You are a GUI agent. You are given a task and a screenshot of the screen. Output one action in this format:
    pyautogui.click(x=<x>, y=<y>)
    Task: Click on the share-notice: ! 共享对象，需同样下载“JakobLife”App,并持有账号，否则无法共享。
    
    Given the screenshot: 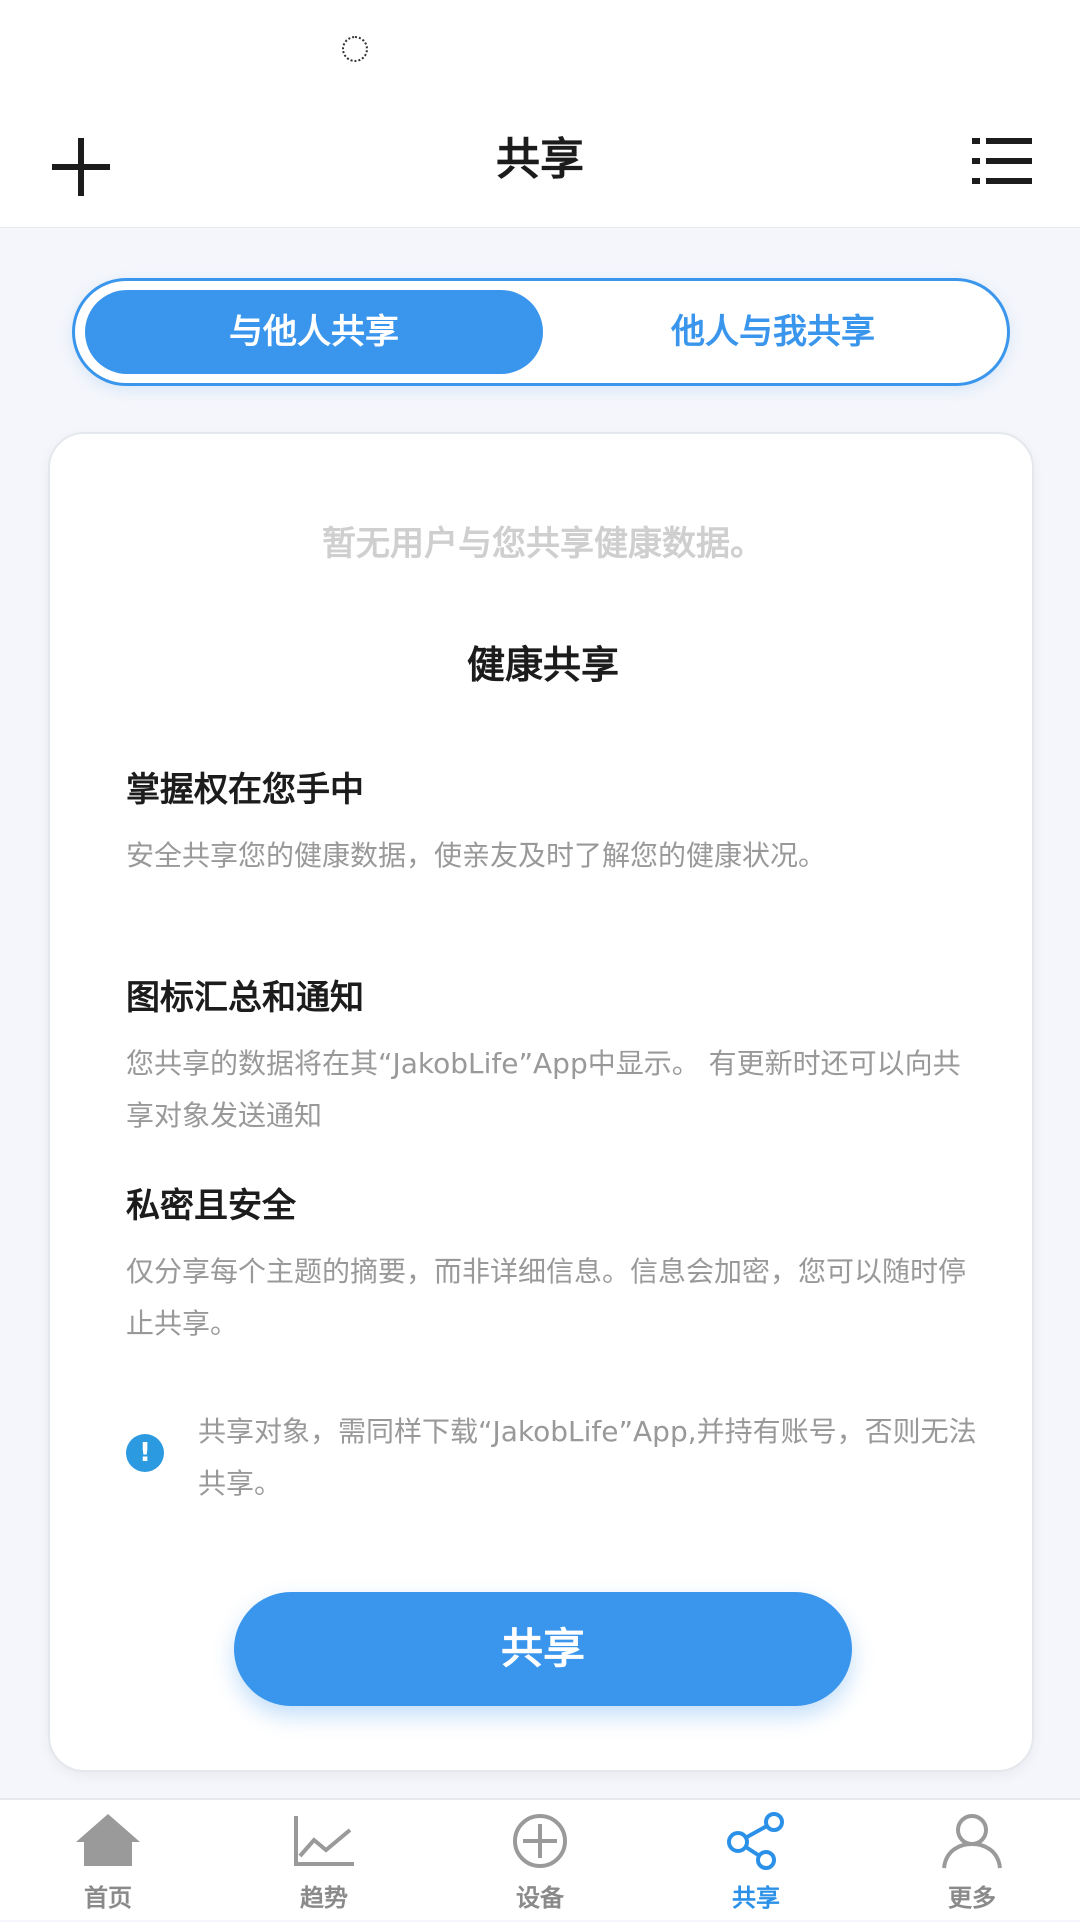 What is the action you would take?
    pyautogui.click(x=556, y=1461)
    